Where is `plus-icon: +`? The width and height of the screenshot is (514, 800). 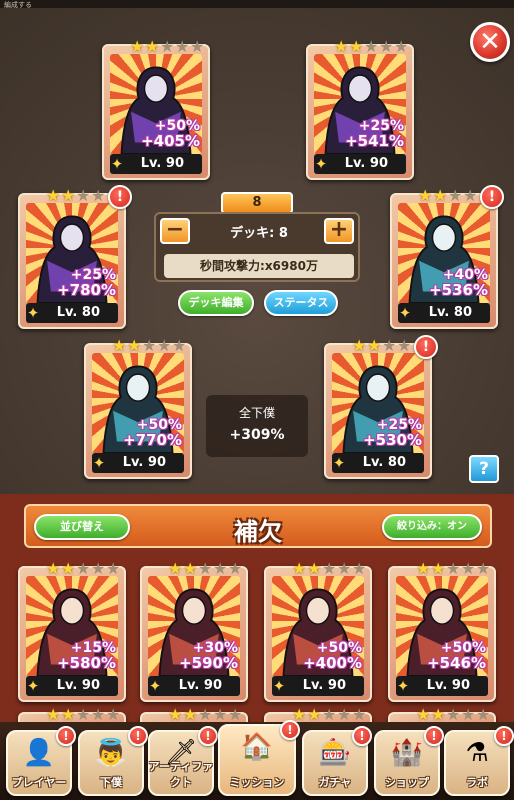
plus-icon: + is located at coordinates (339, 229).